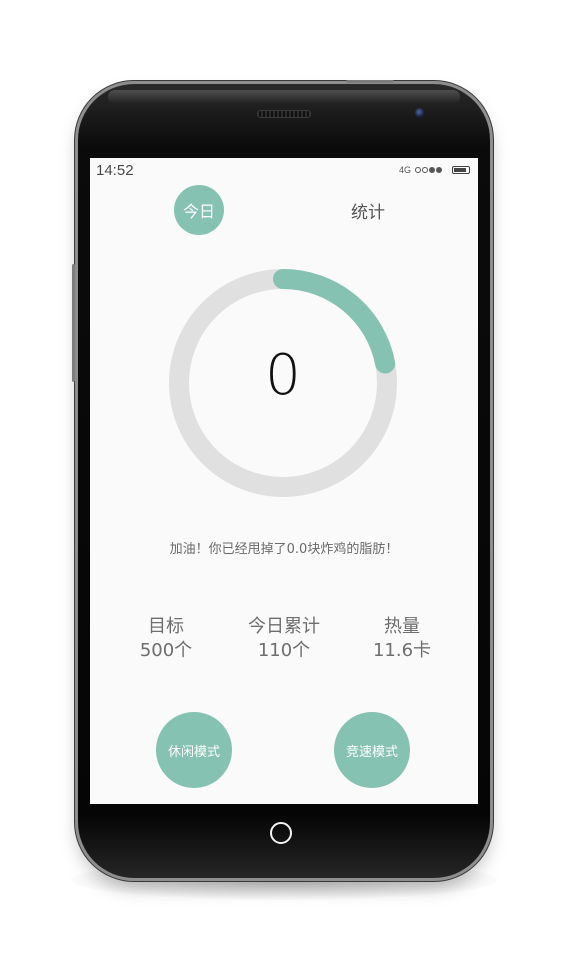 The height and width of the screenshot is (960, 568). I want to click on stat-goal-value: 500个, so click(166, 650).